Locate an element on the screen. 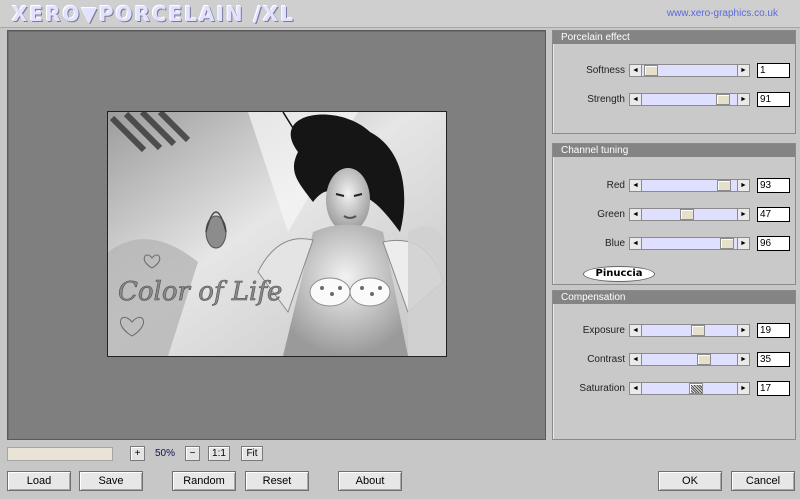 Image resolution: width=800 pixels, height=499 pixels. exposure-slider-thumb is located at coordinates (698, 330).